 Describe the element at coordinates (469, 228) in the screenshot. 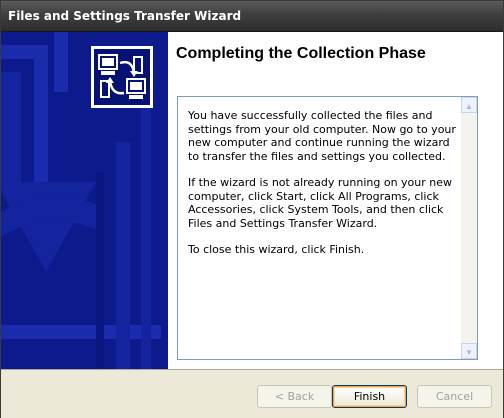

I see `vertical-scrollbar: ▲ ▼` at that location.